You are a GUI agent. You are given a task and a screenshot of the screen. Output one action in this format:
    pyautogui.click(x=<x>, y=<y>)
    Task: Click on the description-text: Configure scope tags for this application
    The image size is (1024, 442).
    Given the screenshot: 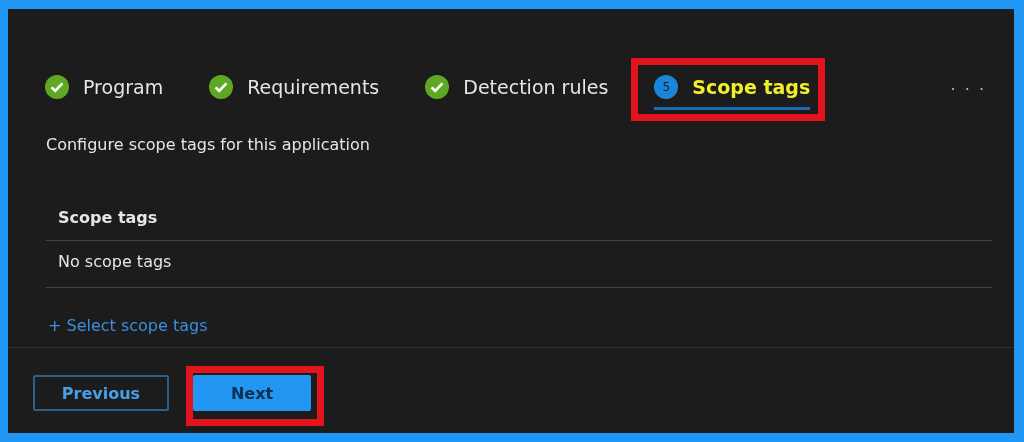 What is the action you would take?
    pyautogui.click(x=208, y=144)
    